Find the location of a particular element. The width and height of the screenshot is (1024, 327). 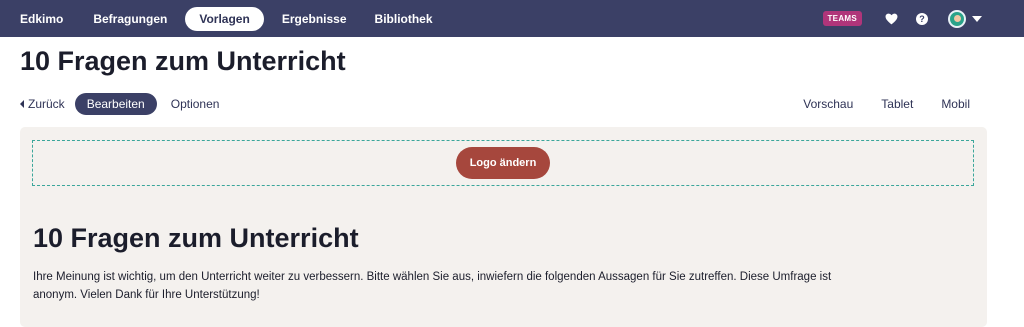

back-link: Zurück is located at coordinates (42, 104).